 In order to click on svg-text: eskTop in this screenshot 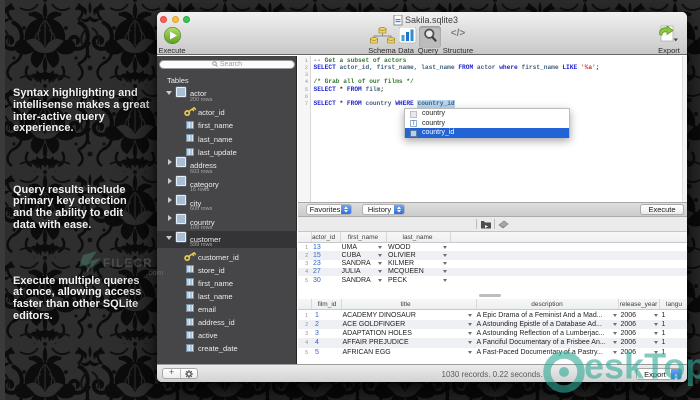, I will do `click(642, 366)`.